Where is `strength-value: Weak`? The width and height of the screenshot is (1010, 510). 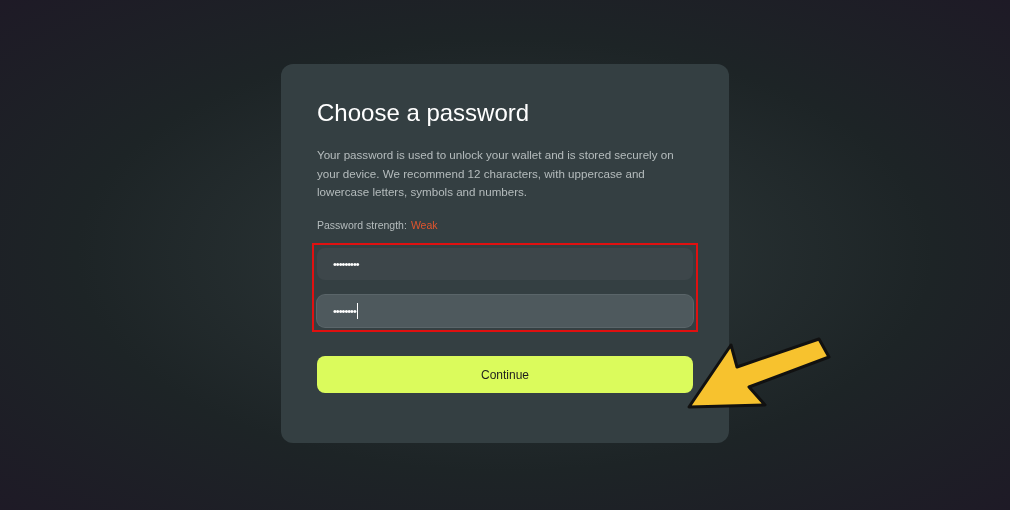 strength-value: Weak is located at coordinates (424, 225).